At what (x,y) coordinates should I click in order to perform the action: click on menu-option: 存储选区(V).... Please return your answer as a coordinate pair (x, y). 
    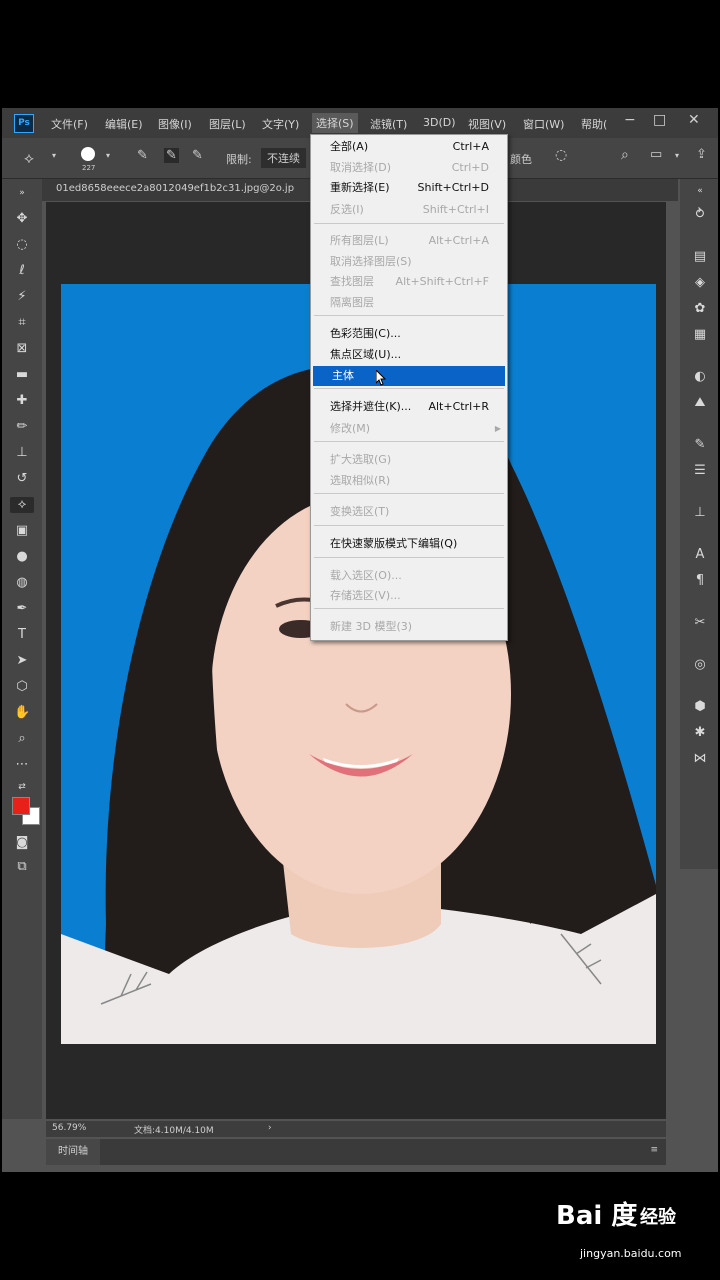
    Looking at the image, I should click on (409, 596).